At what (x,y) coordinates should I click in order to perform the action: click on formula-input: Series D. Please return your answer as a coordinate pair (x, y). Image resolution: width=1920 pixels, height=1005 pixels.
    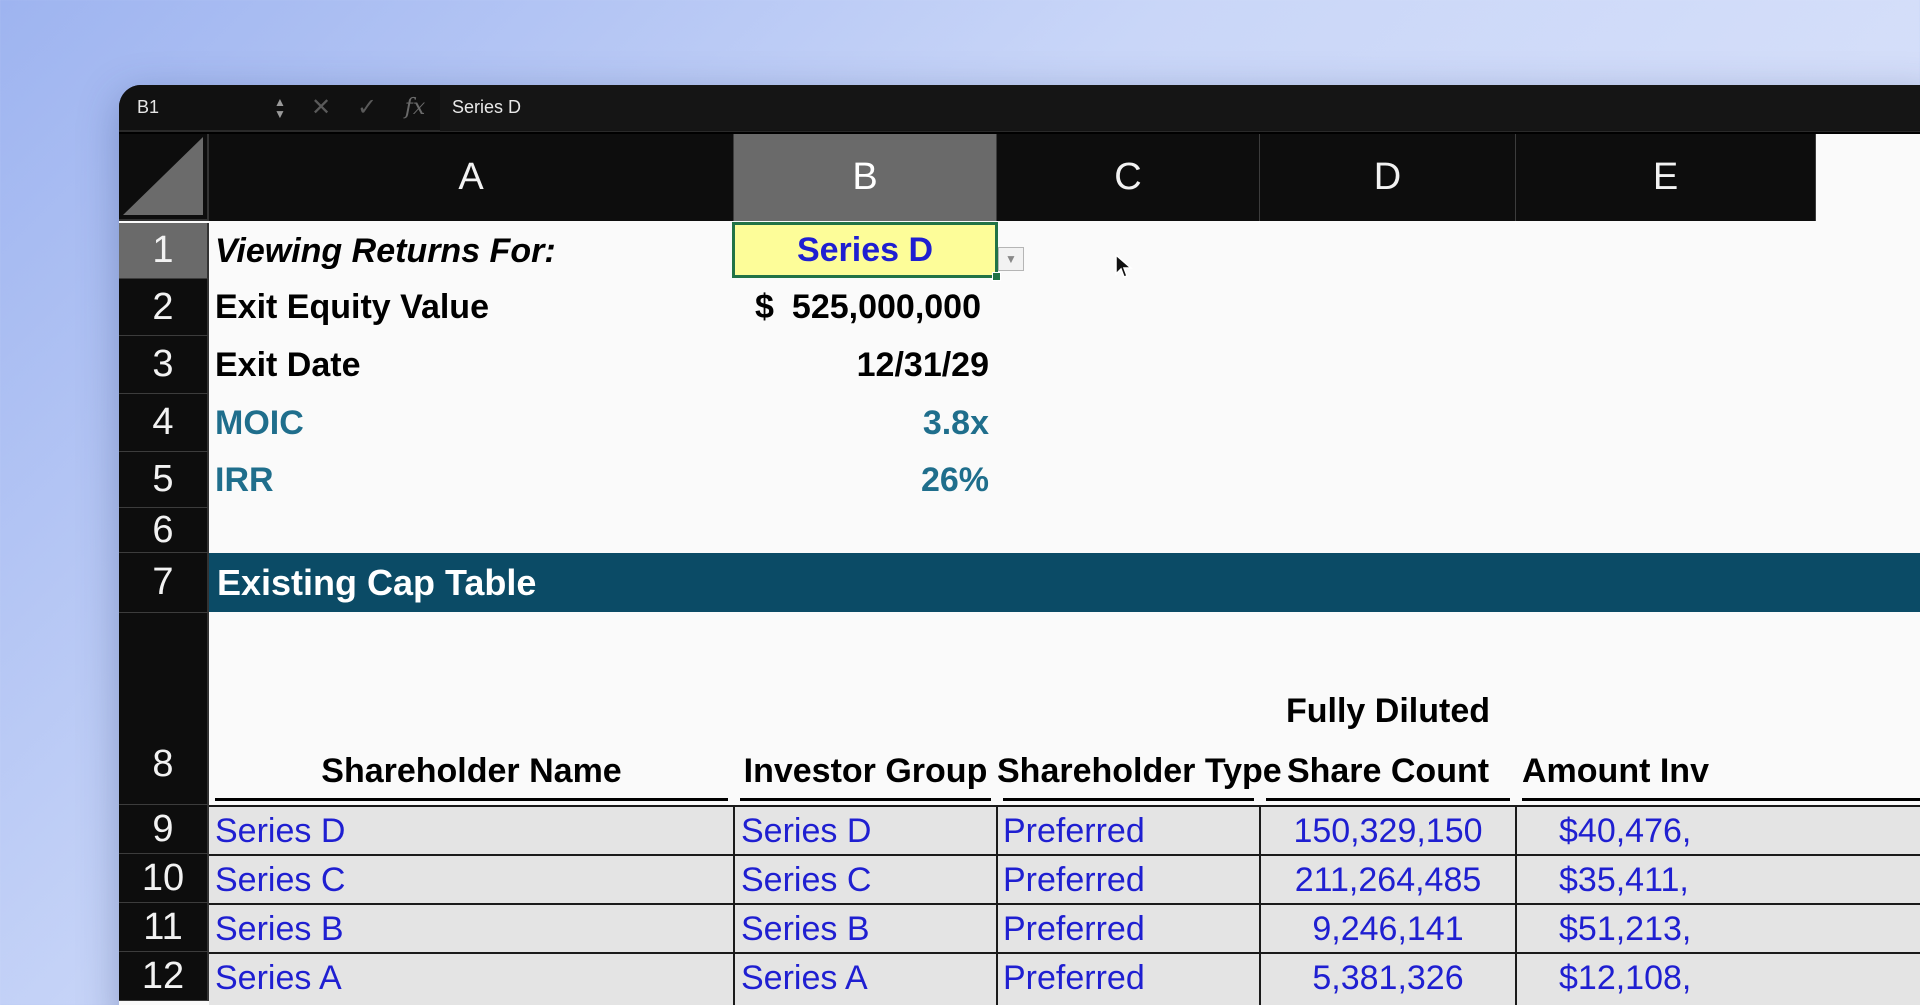
    Looking at the image, I should click on (1180, 108).